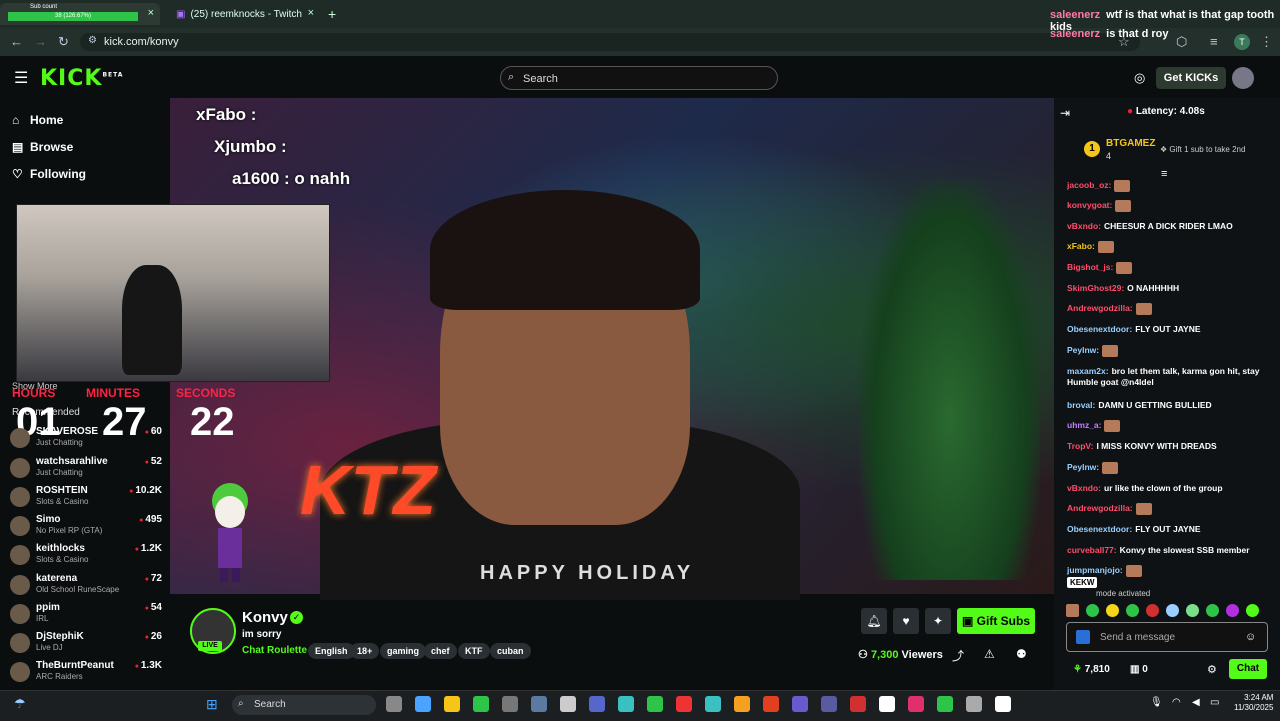 This screenshot has width=1280, height=721. Describe the element at coordinates (244, 14) in the screenshot. I see `tab-twitch: ▣ (25) reemknocks - Twitch ×` at that location.